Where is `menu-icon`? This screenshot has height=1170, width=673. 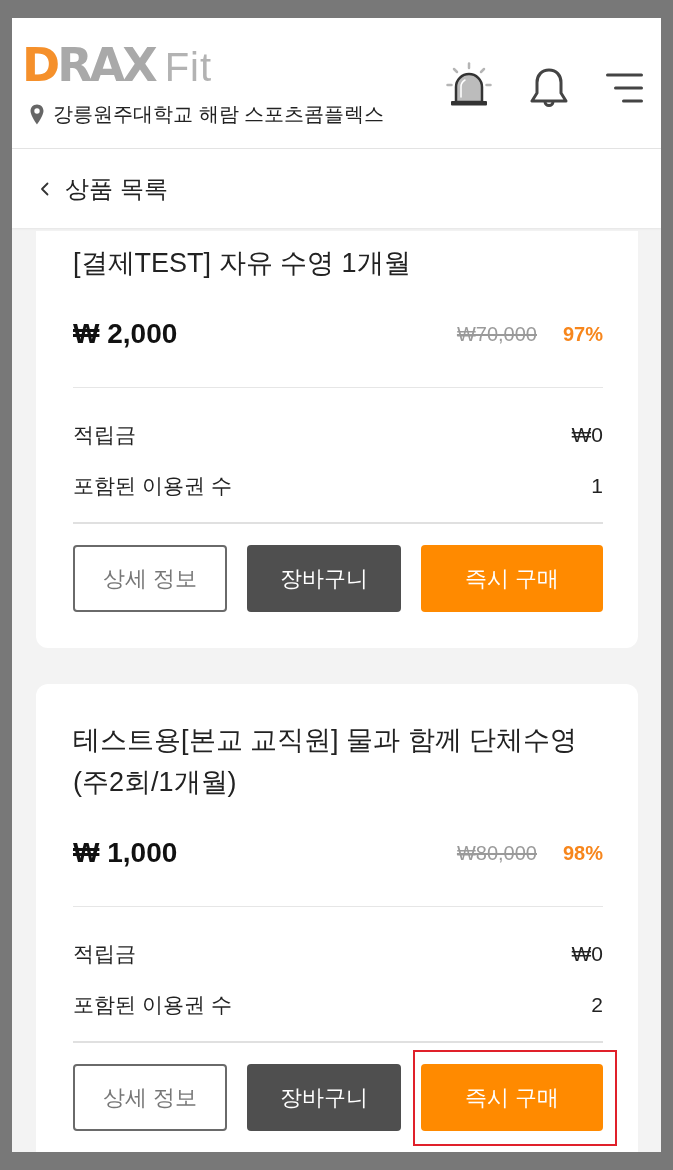 menu-icon is located at coordinates (624, 88).